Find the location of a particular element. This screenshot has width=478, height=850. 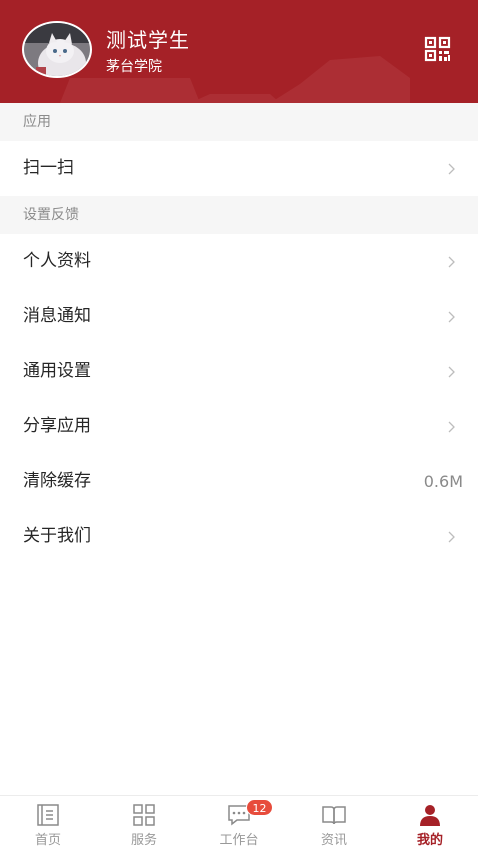

tab-mine-label: 我的 is located at coordinates (429, 840).